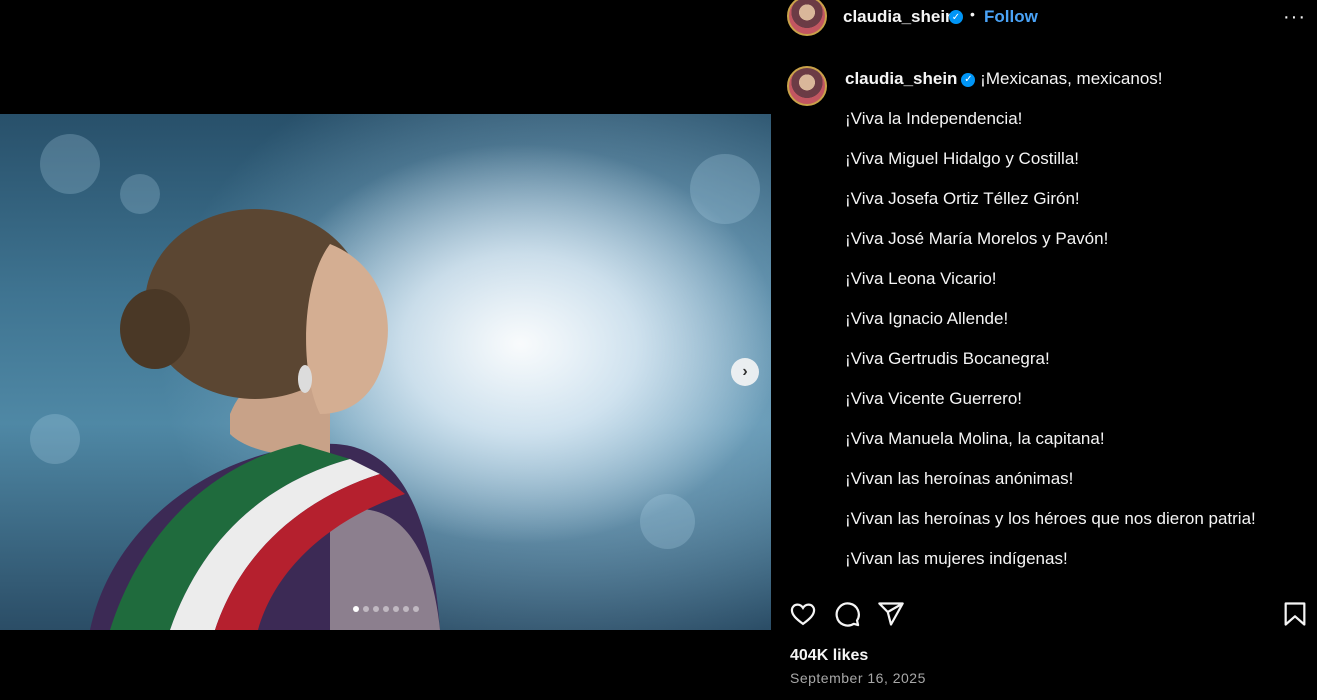 The width and height of the screenshot is (1317, 700). Describe the element at coordinates (1295, 616) in the screenshot. I see `bookmark-icon` at that location.